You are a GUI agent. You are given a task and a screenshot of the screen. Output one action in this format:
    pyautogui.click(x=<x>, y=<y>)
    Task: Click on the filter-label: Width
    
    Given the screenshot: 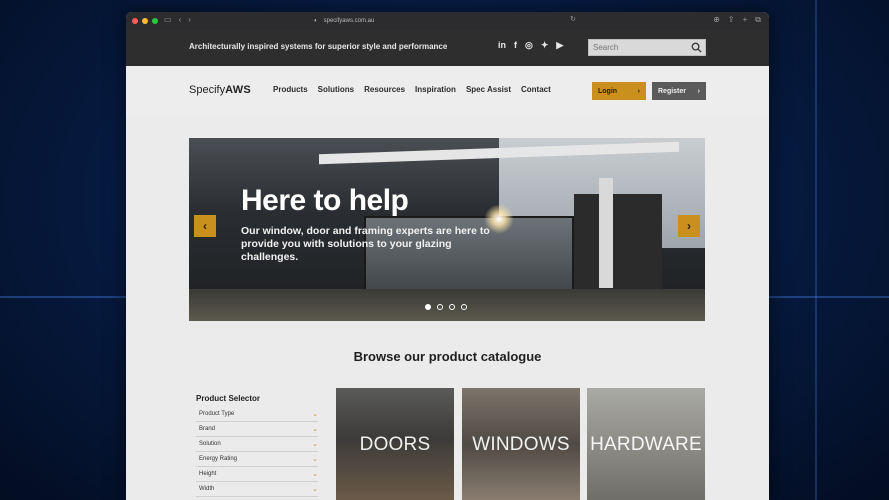 What is the action you would take?
    pyautogui.click(x=207, y=489)
    